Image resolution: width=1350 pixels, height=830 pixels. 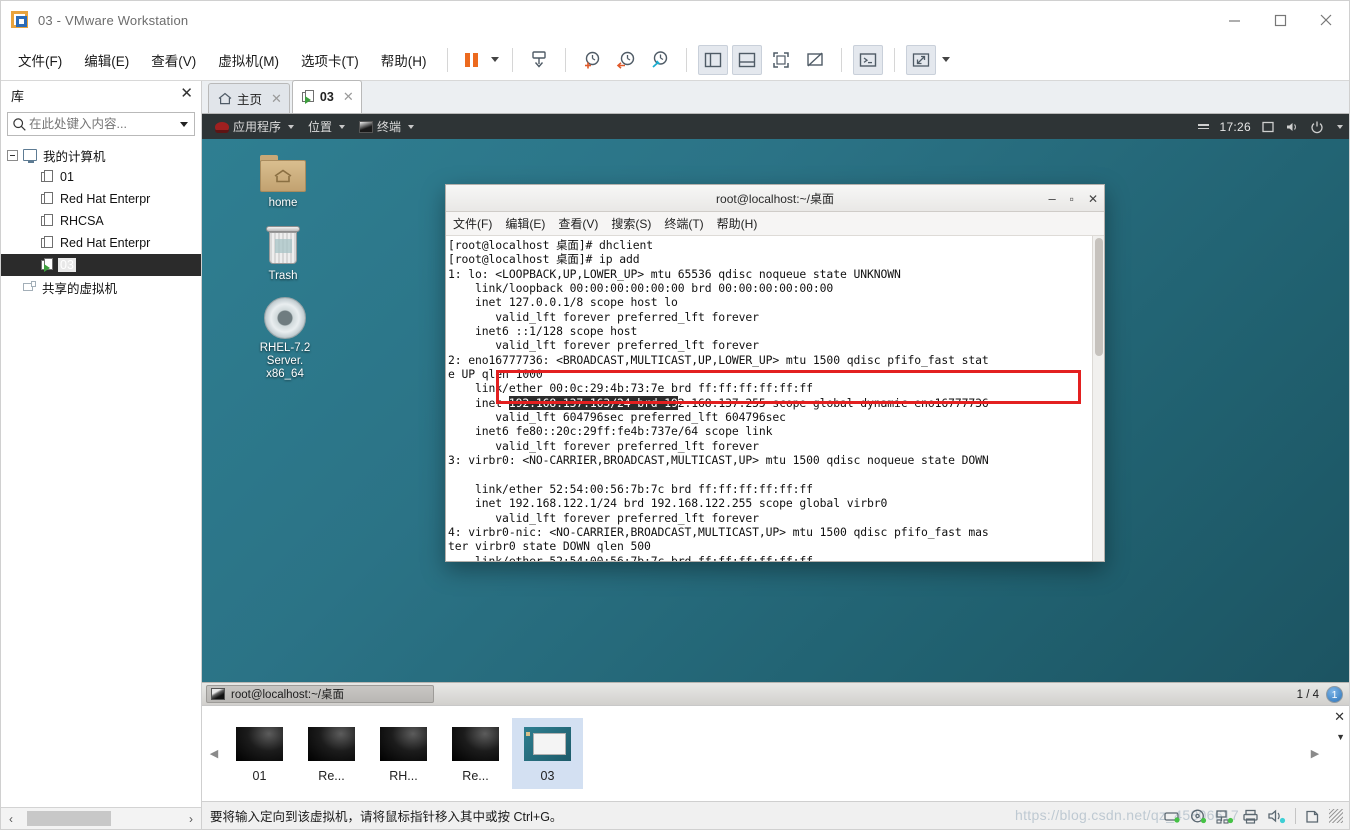 What do you see at coordinates (40, 60) in the screenshot?
I see `menu-file: 文件(F)` at bounding box center [40, 60].